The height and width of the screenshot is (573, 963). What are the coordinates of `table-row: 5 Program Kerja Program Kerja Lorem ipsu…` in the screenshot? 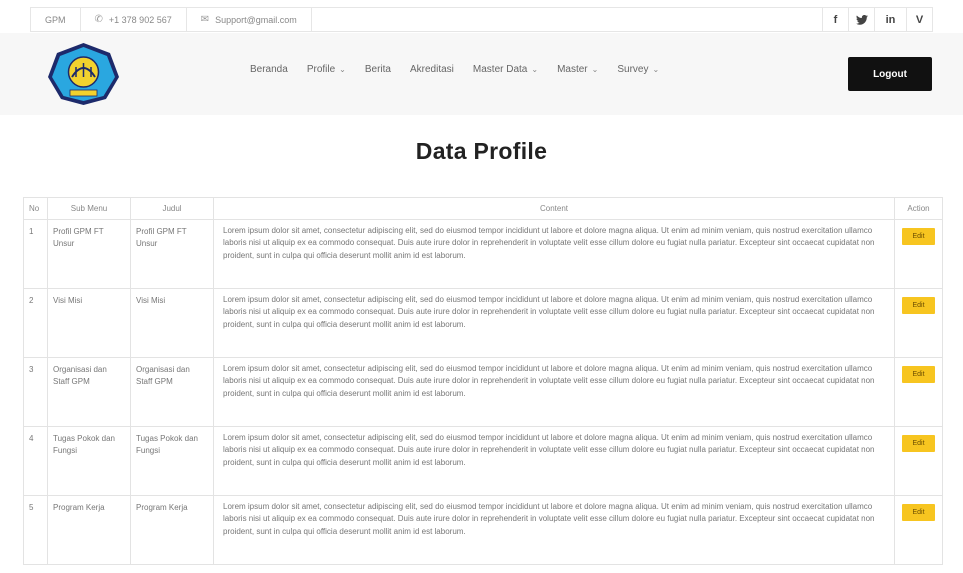 It's located at (483, 530).